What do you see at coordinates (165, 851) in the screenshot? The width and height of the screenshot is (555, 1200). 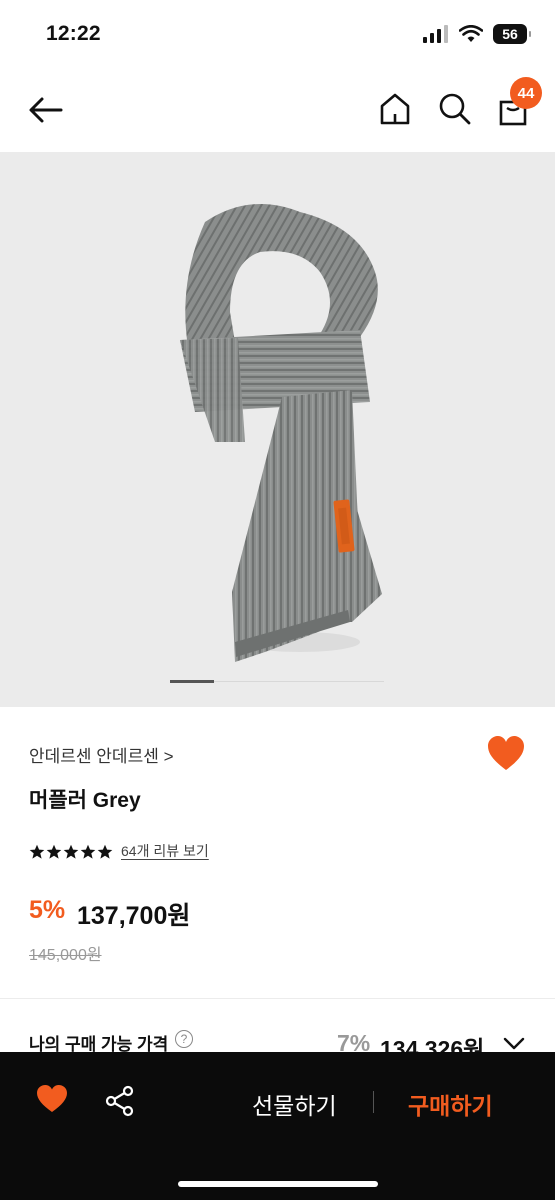 I see `review-link: 64개 리뷰 보기` at bounding box center [165, 851].